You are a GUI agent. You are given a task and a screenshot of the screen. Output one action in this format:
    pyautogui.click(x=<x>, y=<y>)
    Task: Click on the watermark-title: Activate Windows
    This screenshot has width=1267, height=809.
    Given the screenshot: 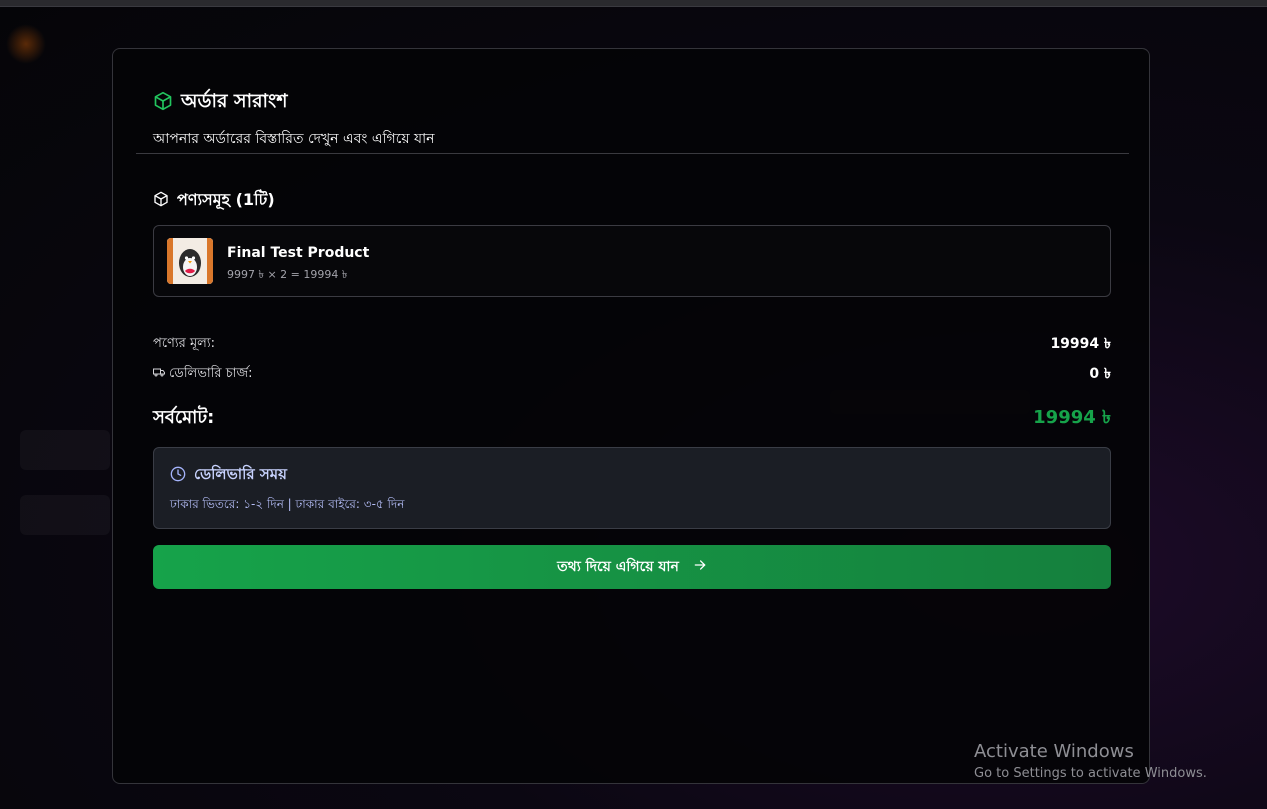 What is the action you would take?
    pyautogui.click(x=1054, y=751)
    